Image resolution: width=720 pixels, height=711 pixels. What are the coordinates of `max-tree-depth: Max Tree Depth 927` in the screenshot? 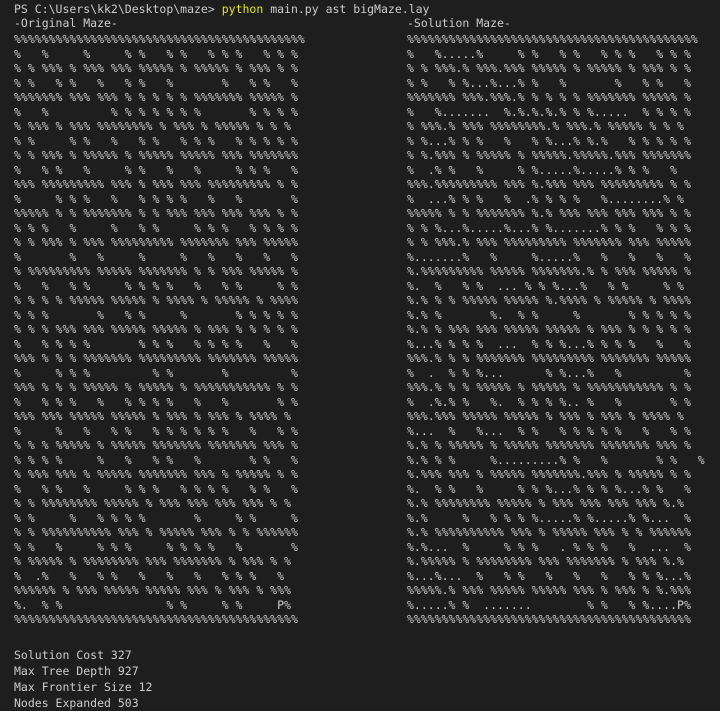 It's located at (76, 671).